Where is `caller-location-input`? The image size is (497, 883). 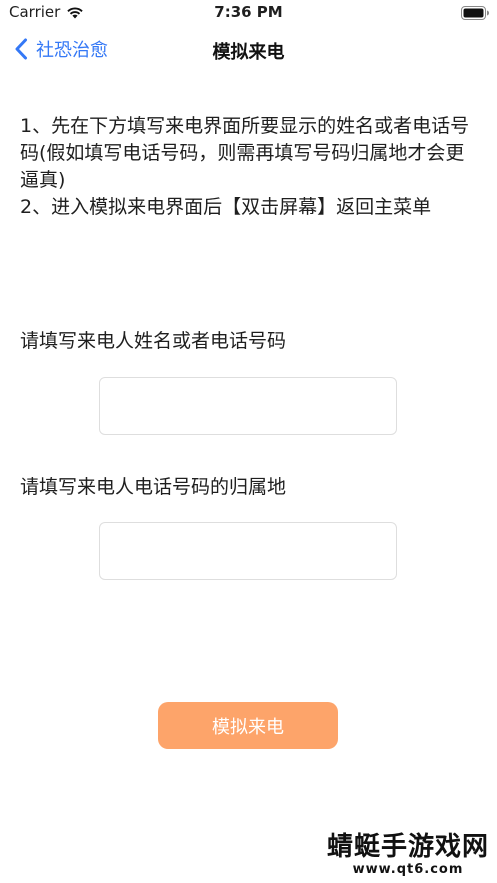 caller-location-input is located at coordinates (248, 551).